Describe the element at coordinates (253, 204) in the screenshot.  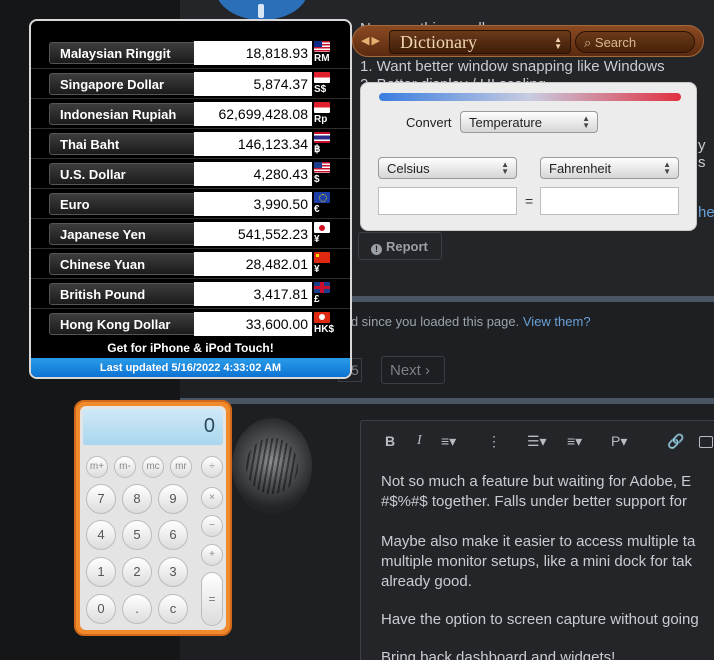
I see `currency-amount-input: 3,990.50` at that location.